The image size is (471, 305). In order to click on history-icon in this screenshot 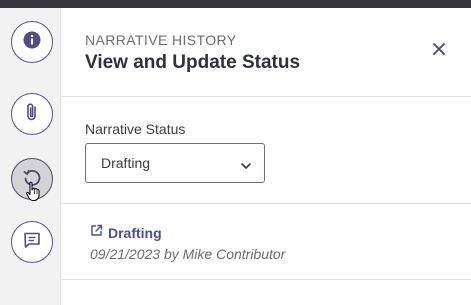, I will do `click(32, 179)`.